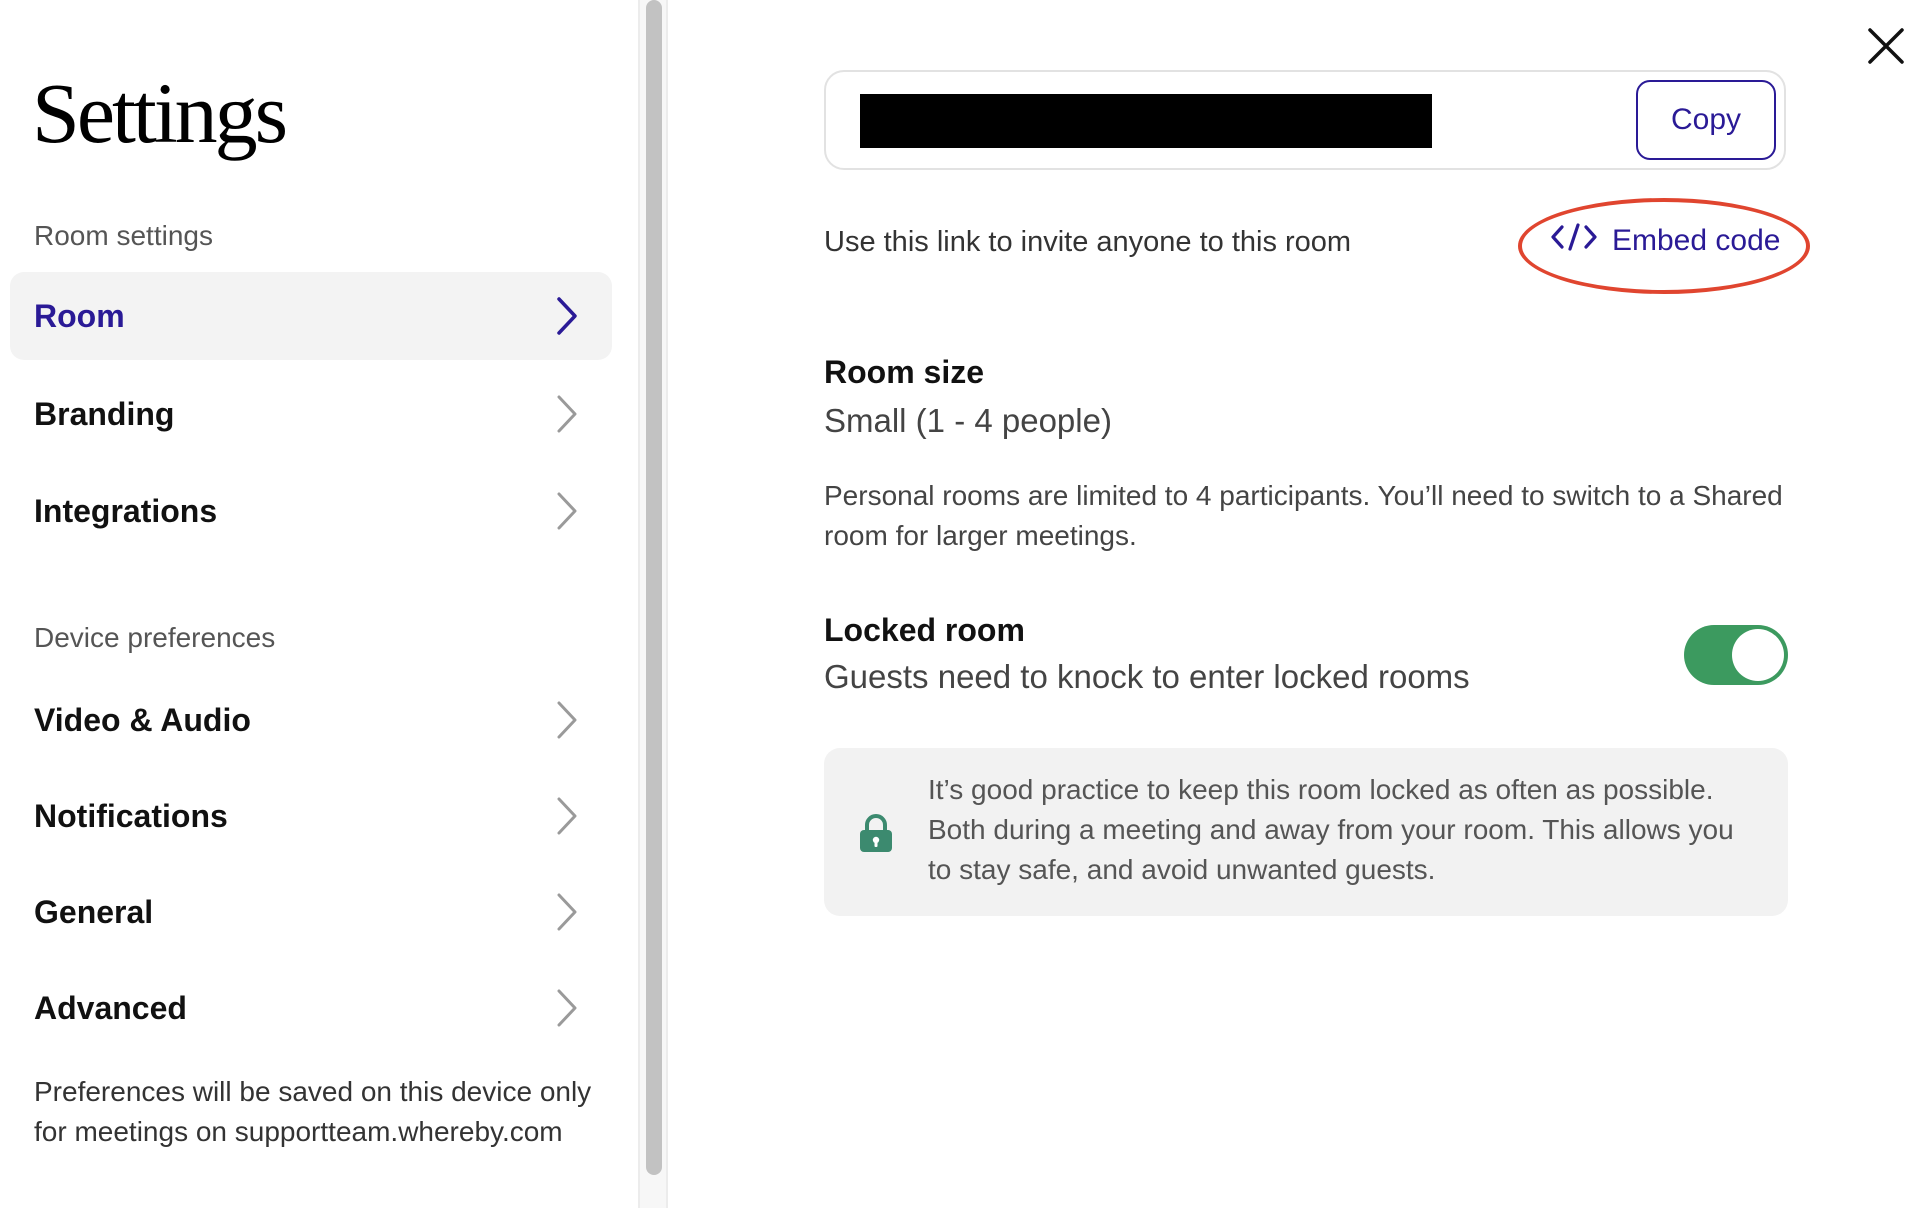 The image size is (1928, 1208). Describe the element at coordinates (904, 372) in the screenshot. I see `room-size-title: Room size` at that location.